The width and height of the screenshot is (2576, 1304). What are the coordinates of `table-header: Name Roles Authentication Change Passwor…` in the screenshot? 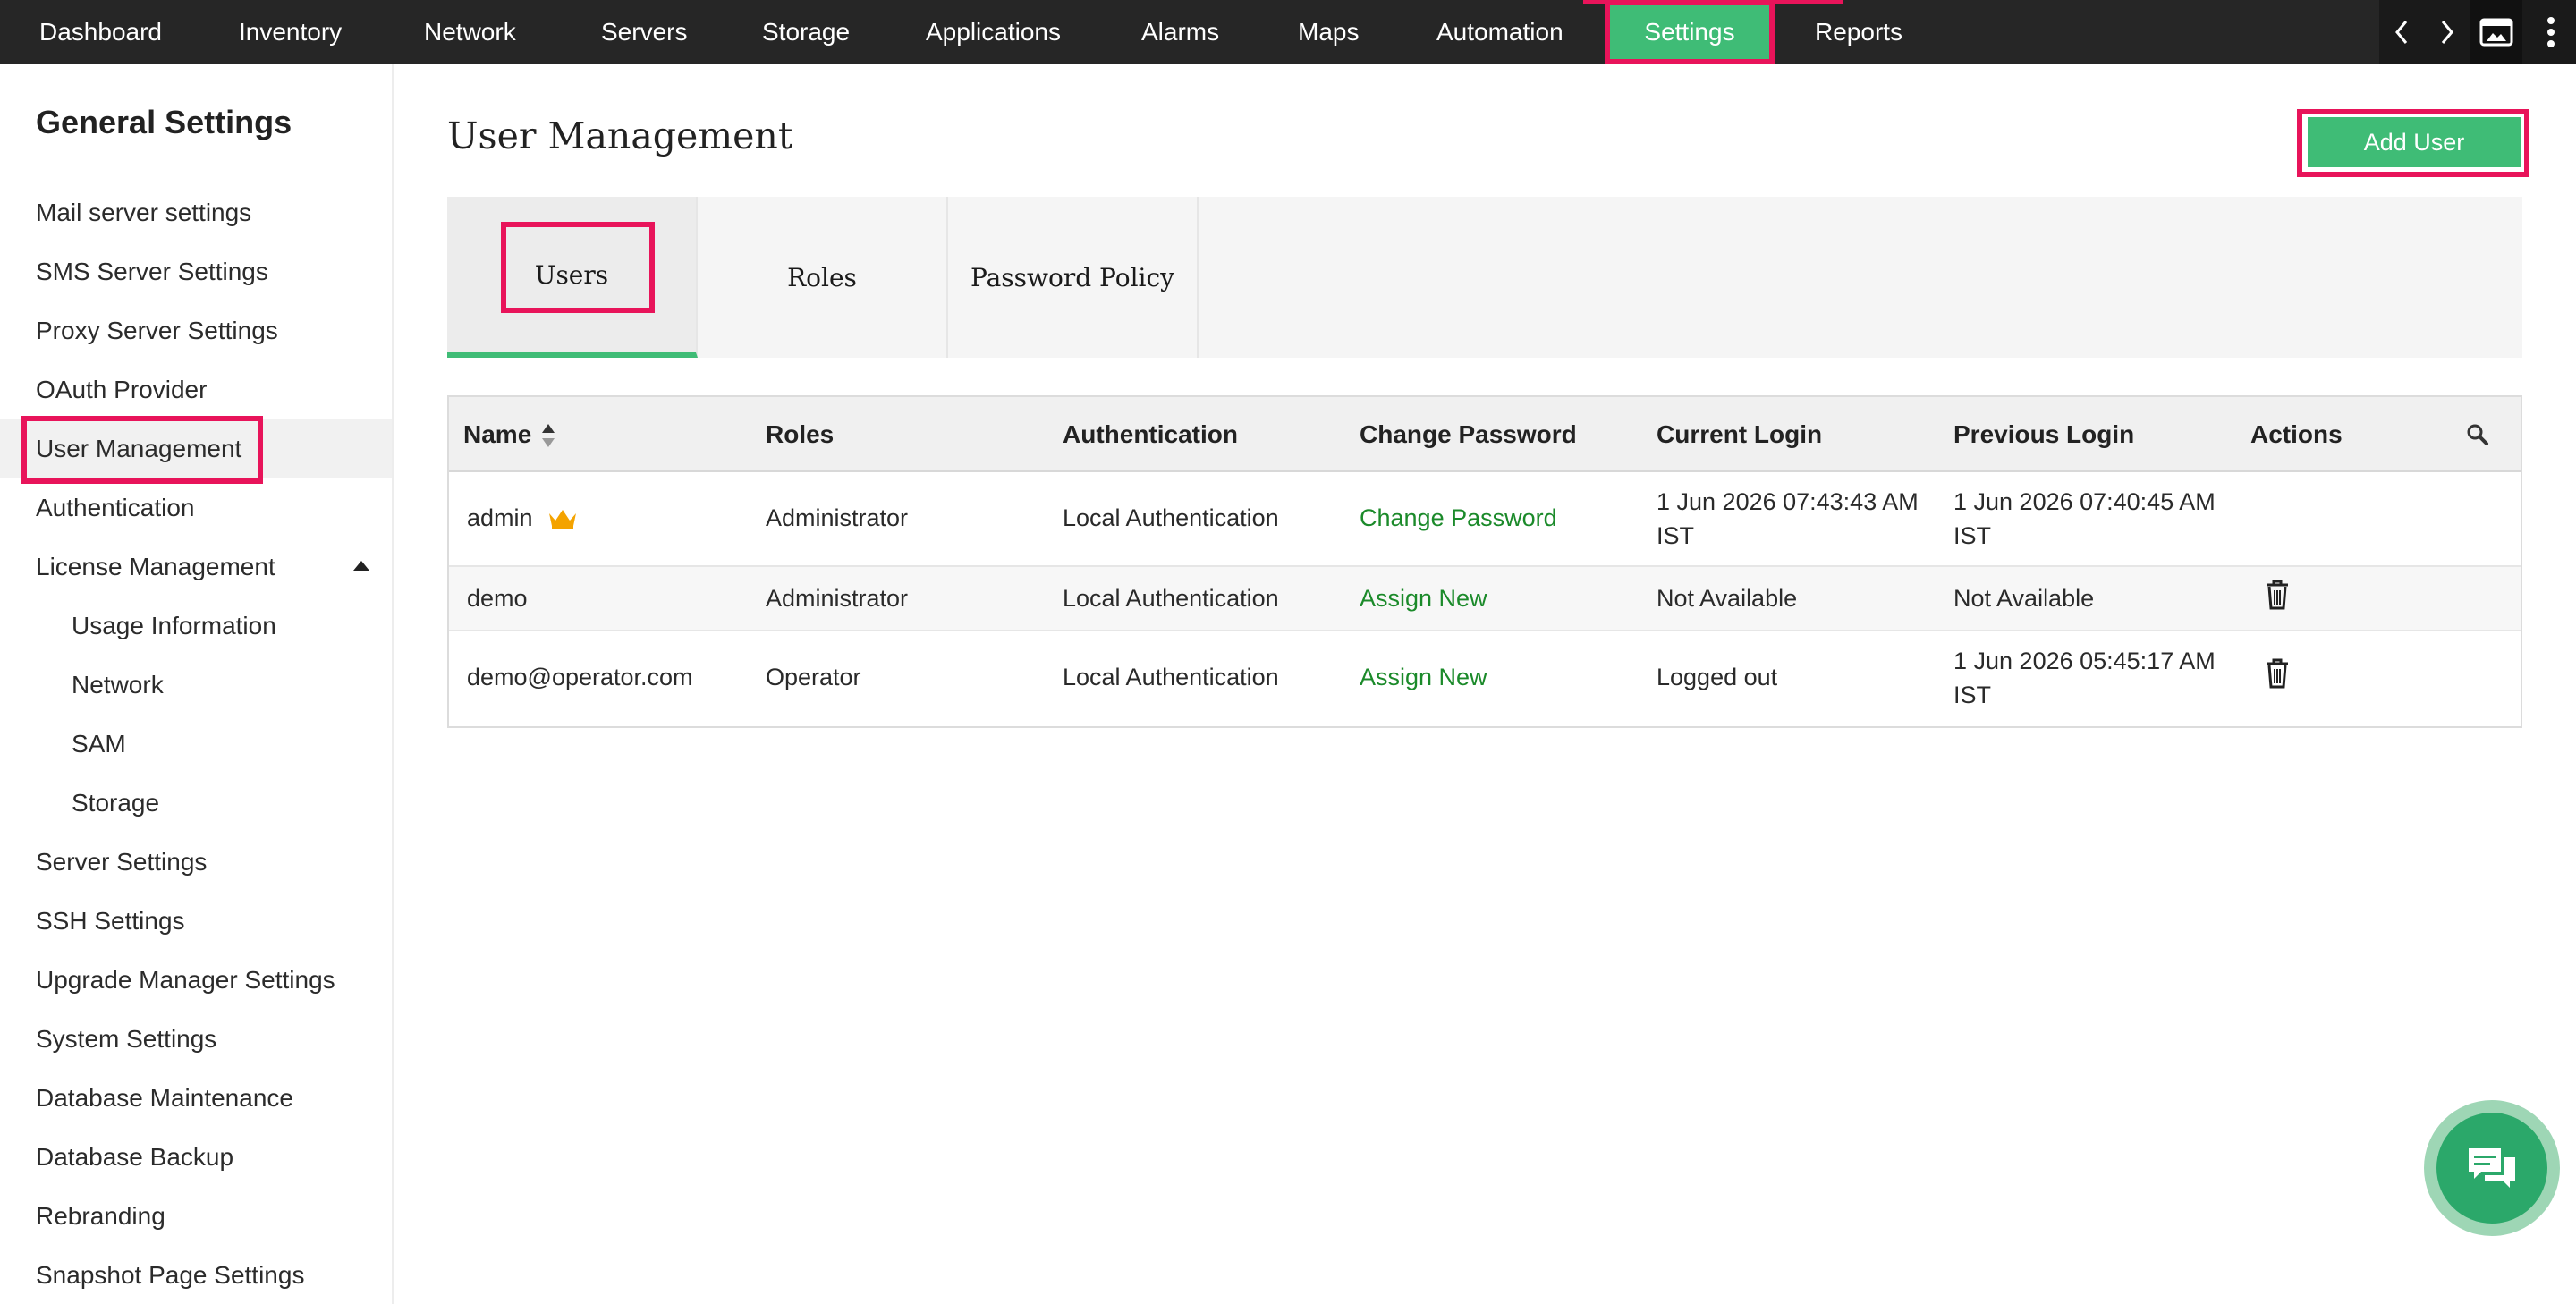 It's located at (1485, 435).